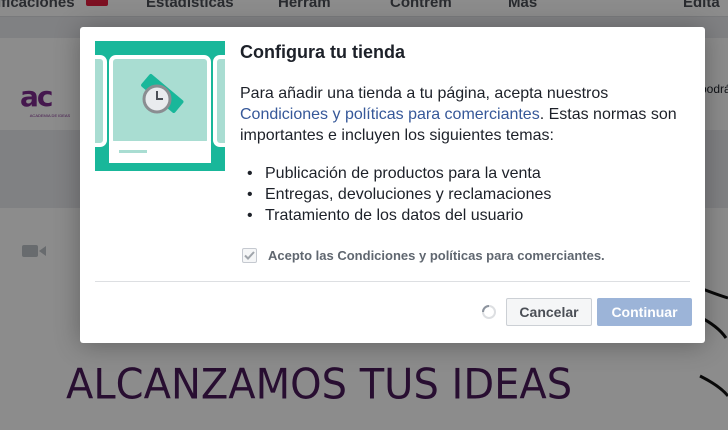 Image resolution: width=728 pixels, height=430 pixels. I want to click on checkmark-icon, so click(249, 255).